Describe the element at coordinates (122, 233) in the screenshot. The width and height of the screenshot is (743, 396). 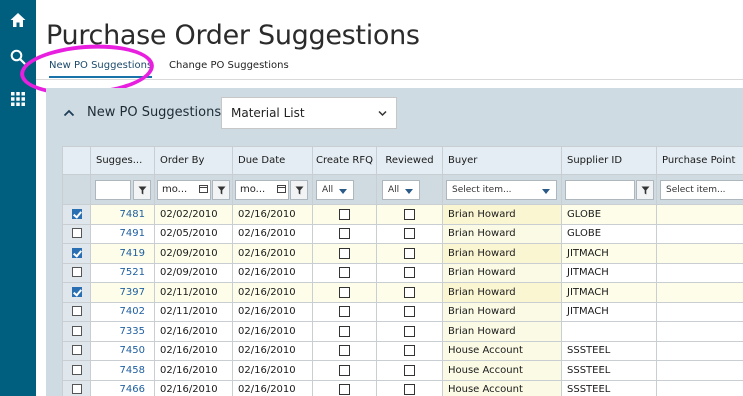
I see `suggestion-number-link: 7491` at that location.